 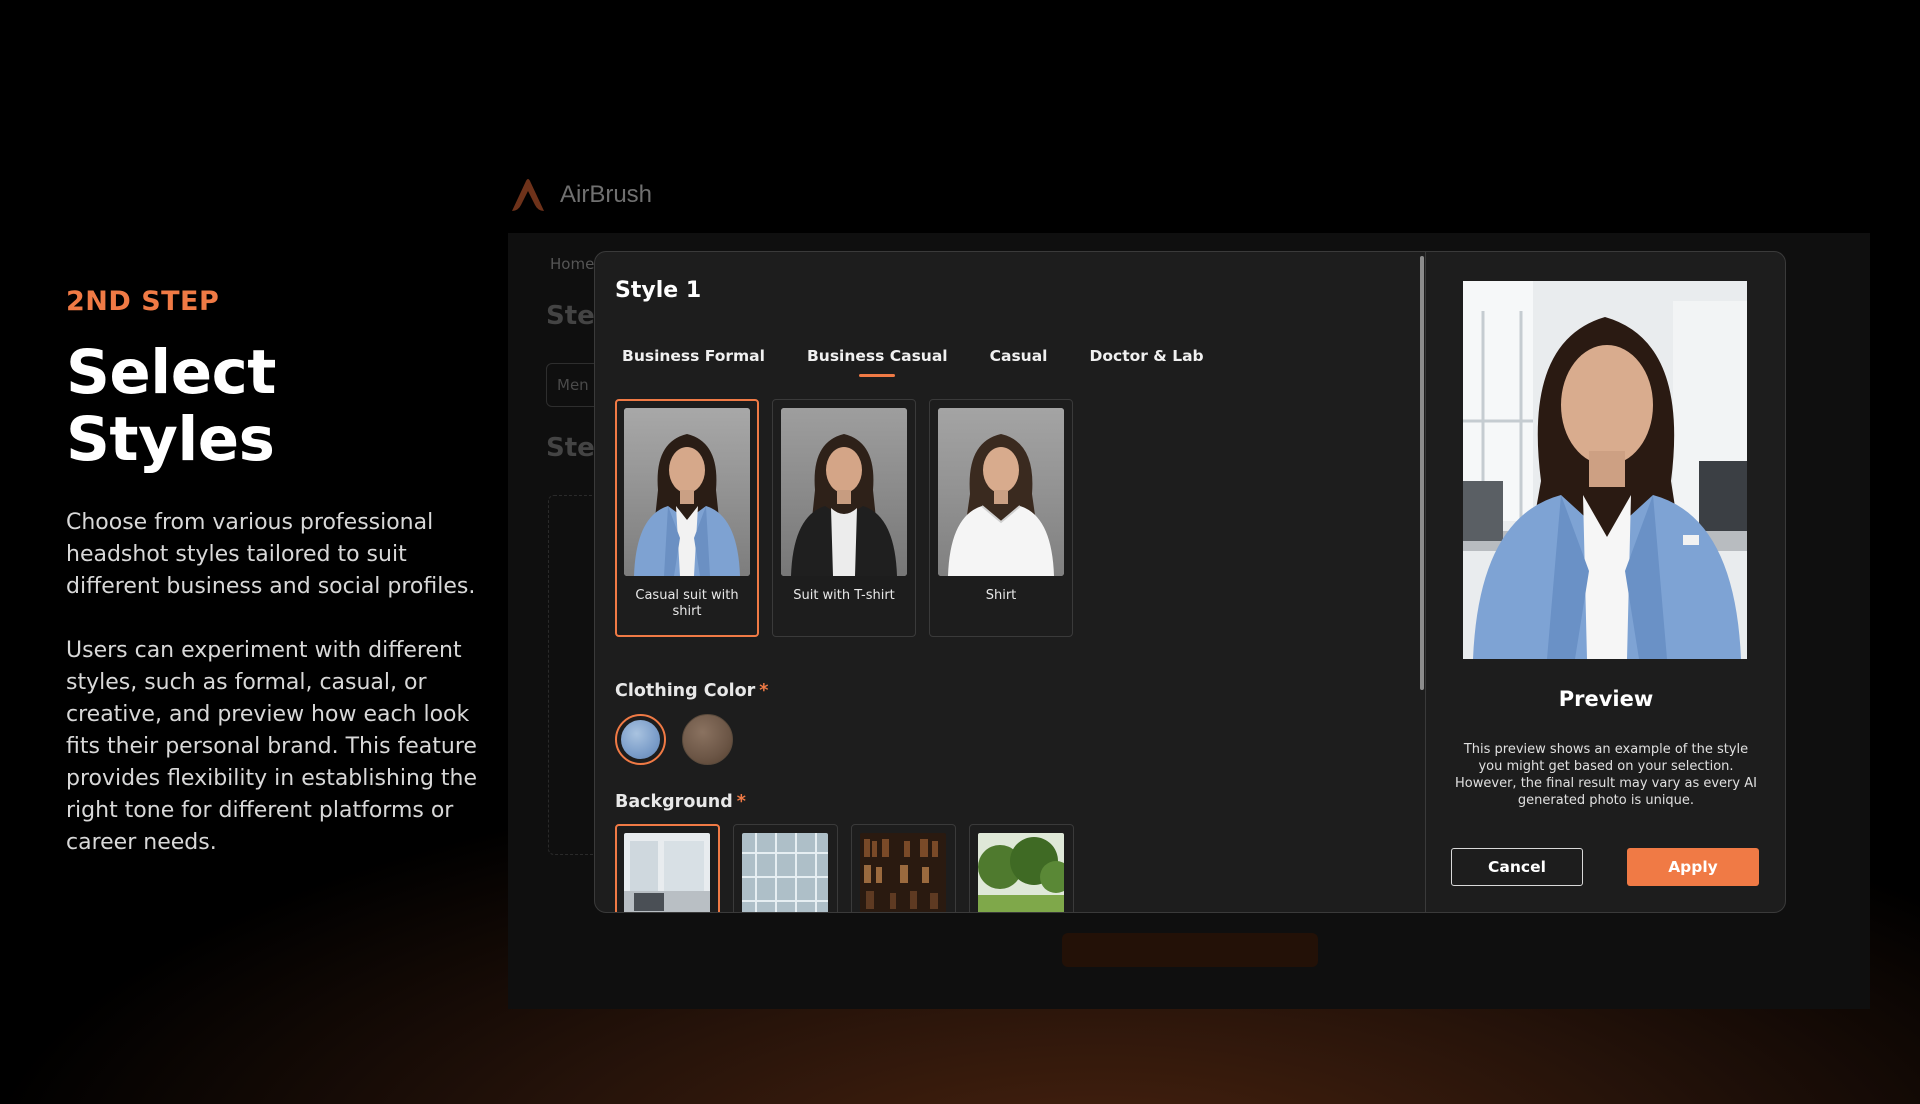 What do you see at coordinates (658, 290) in the screenshot?
I see `modal-title: Style 1` at bounding box center [658, 290].